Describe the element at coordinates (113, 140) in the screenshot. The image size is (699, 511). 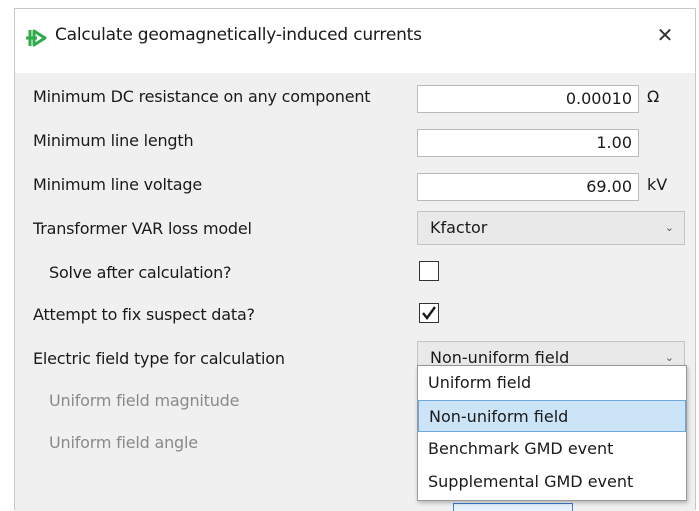
I see `min-line-length-label: Minimum line length` at that location.